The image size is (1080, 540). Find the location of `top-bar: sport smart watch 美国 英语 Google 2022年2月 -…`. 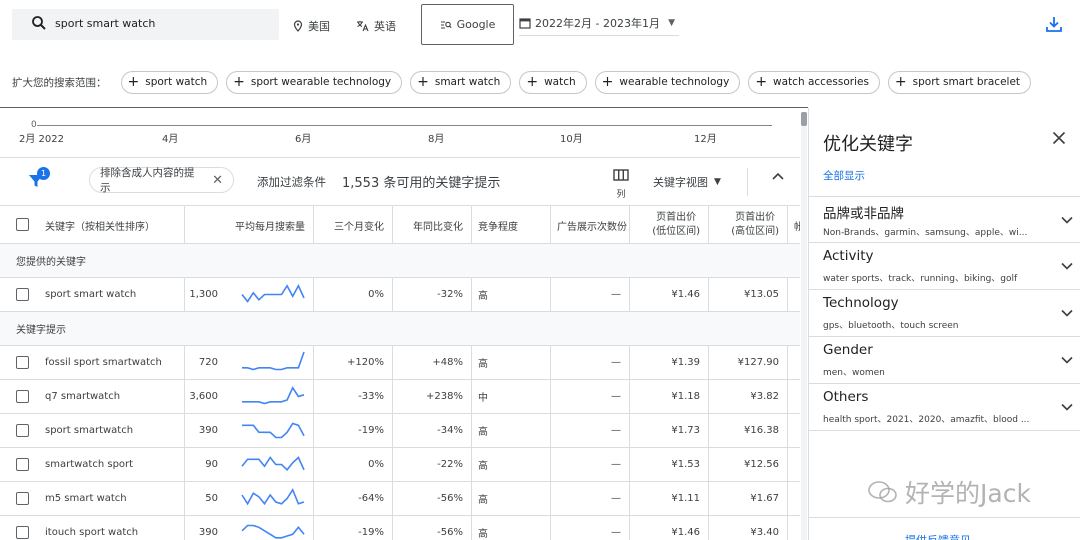

top-bar: sport smart watch 美国 英语 Google 2022年2月 -… is located at coordinates (540, 28).